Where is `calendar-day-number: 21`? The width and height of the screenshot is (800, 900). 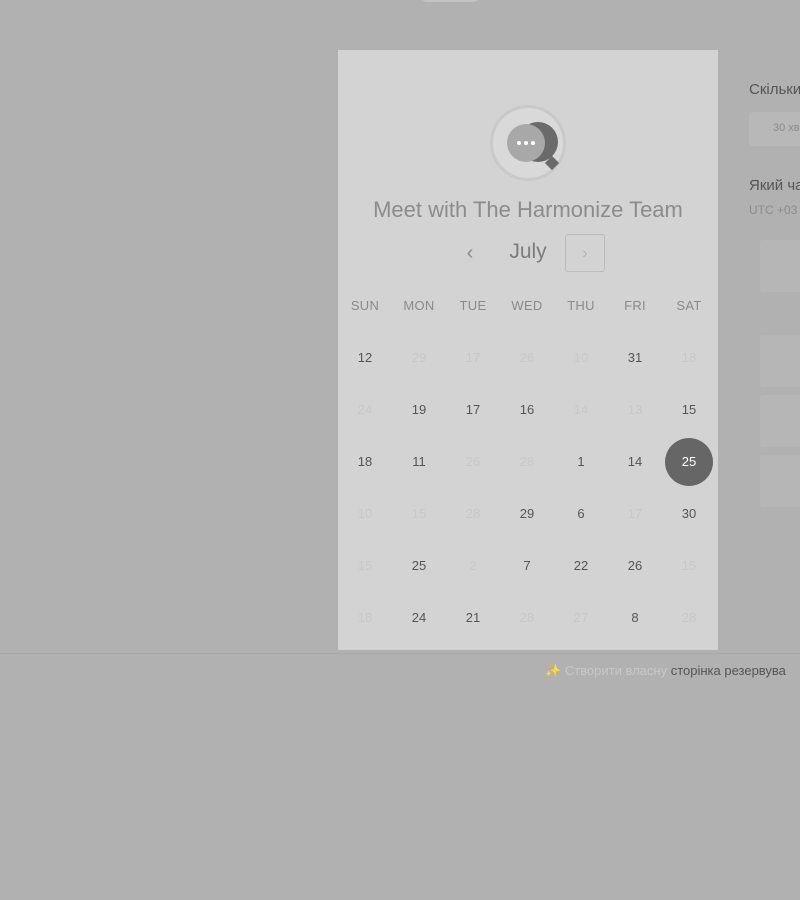 calendar-day-number: 21 is located at coordinates (473, 617).